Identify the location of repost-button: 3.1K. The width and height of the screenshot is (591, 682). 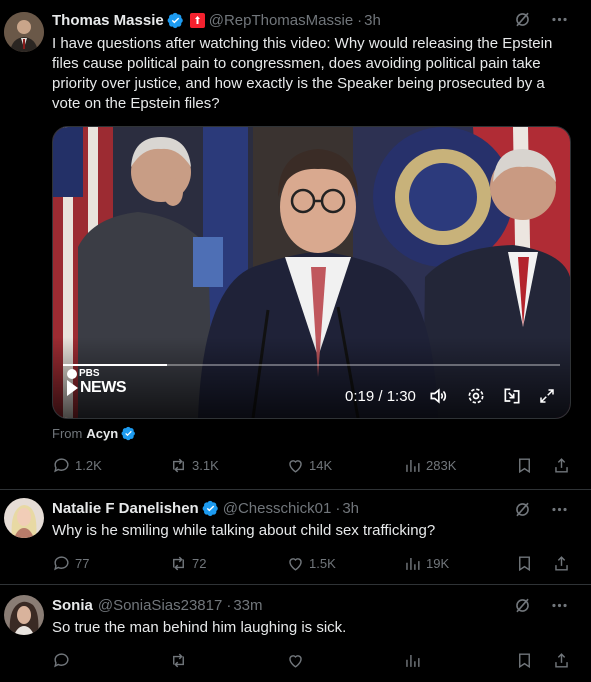
(227, 465).